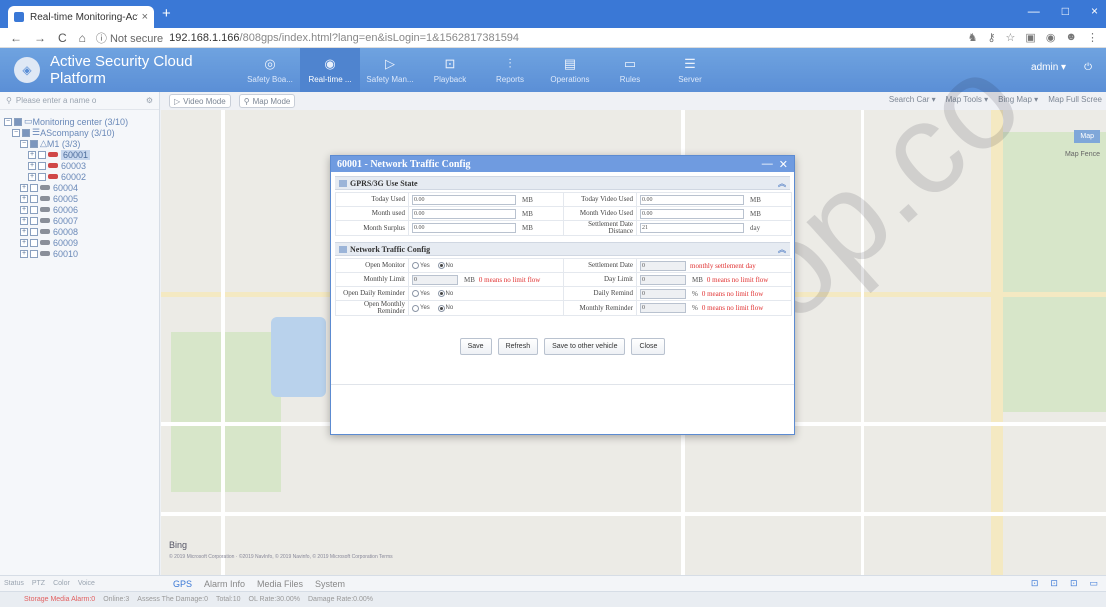  Describe the element at coordinates (79, 187) in the screenshot. I see `tree-node-vehicle: +60004` at that location.